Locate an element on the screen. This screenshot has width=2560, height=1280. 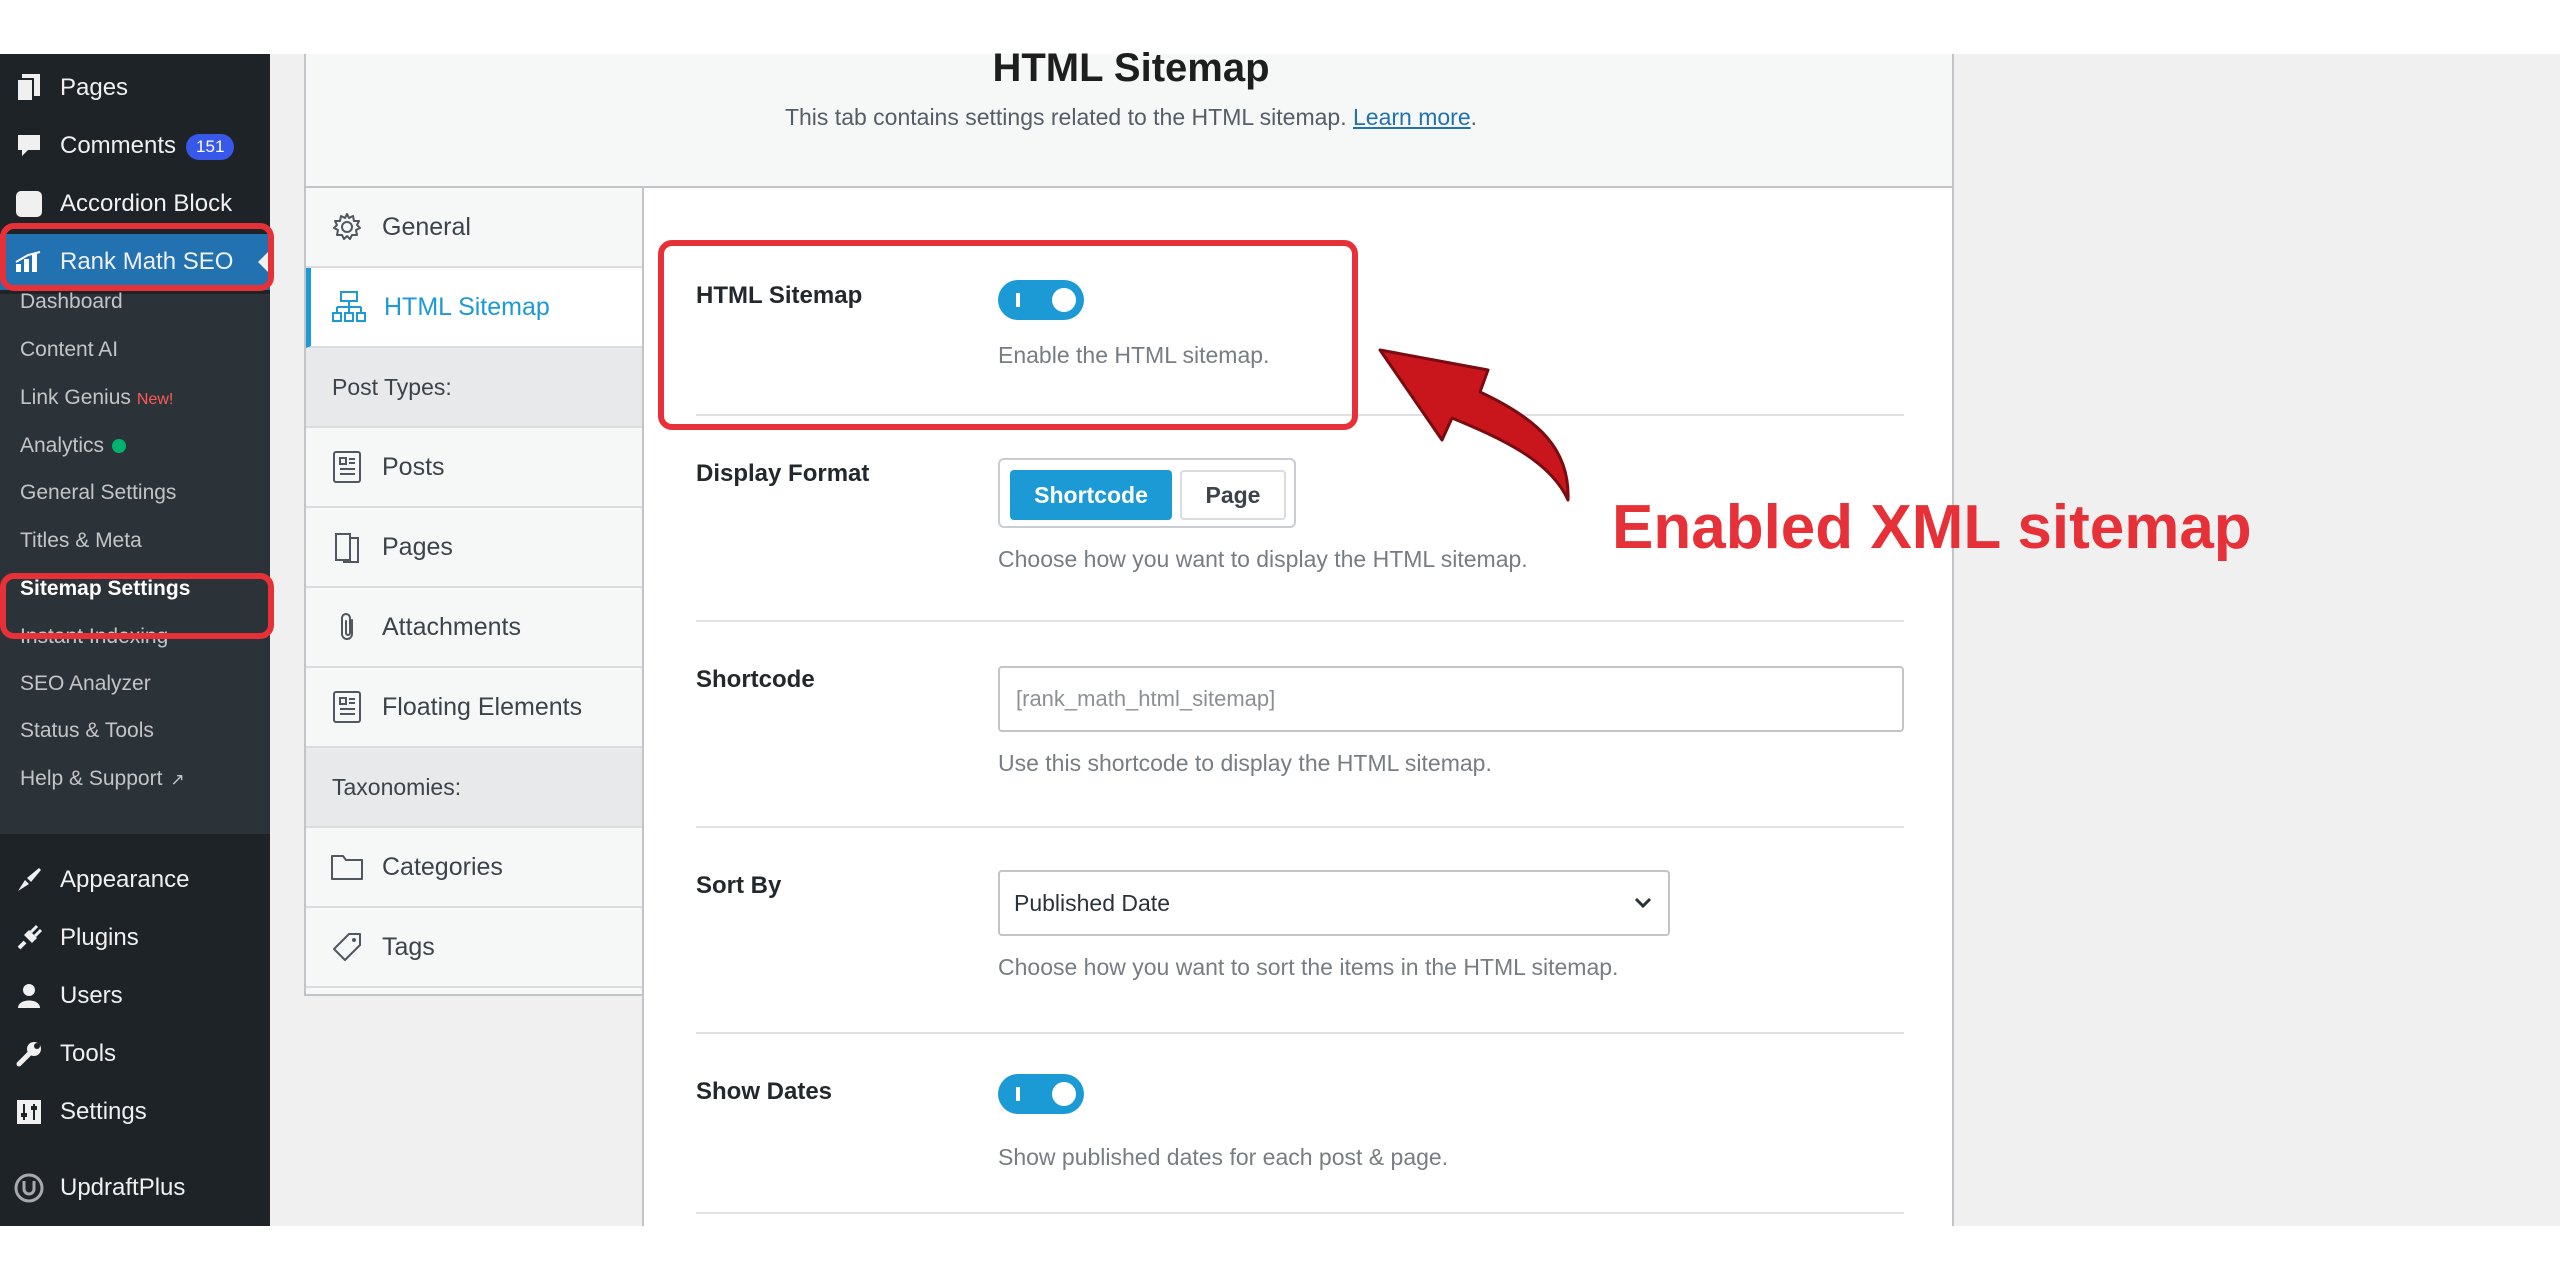
section-label: Post Types: is located at coordinates (392, 386).